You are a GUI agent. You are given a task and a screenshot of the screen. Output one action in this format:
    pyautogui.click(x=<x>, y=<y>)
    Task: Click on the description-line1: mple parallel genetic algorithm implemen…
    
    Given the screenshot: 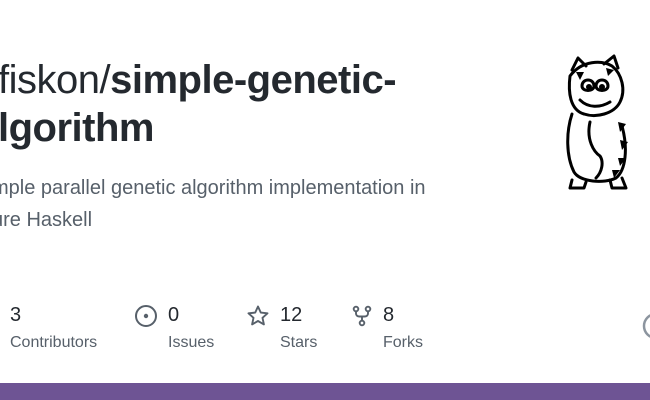 What is the action you would take?
    pyautogui.click(x=213, y=188)
    